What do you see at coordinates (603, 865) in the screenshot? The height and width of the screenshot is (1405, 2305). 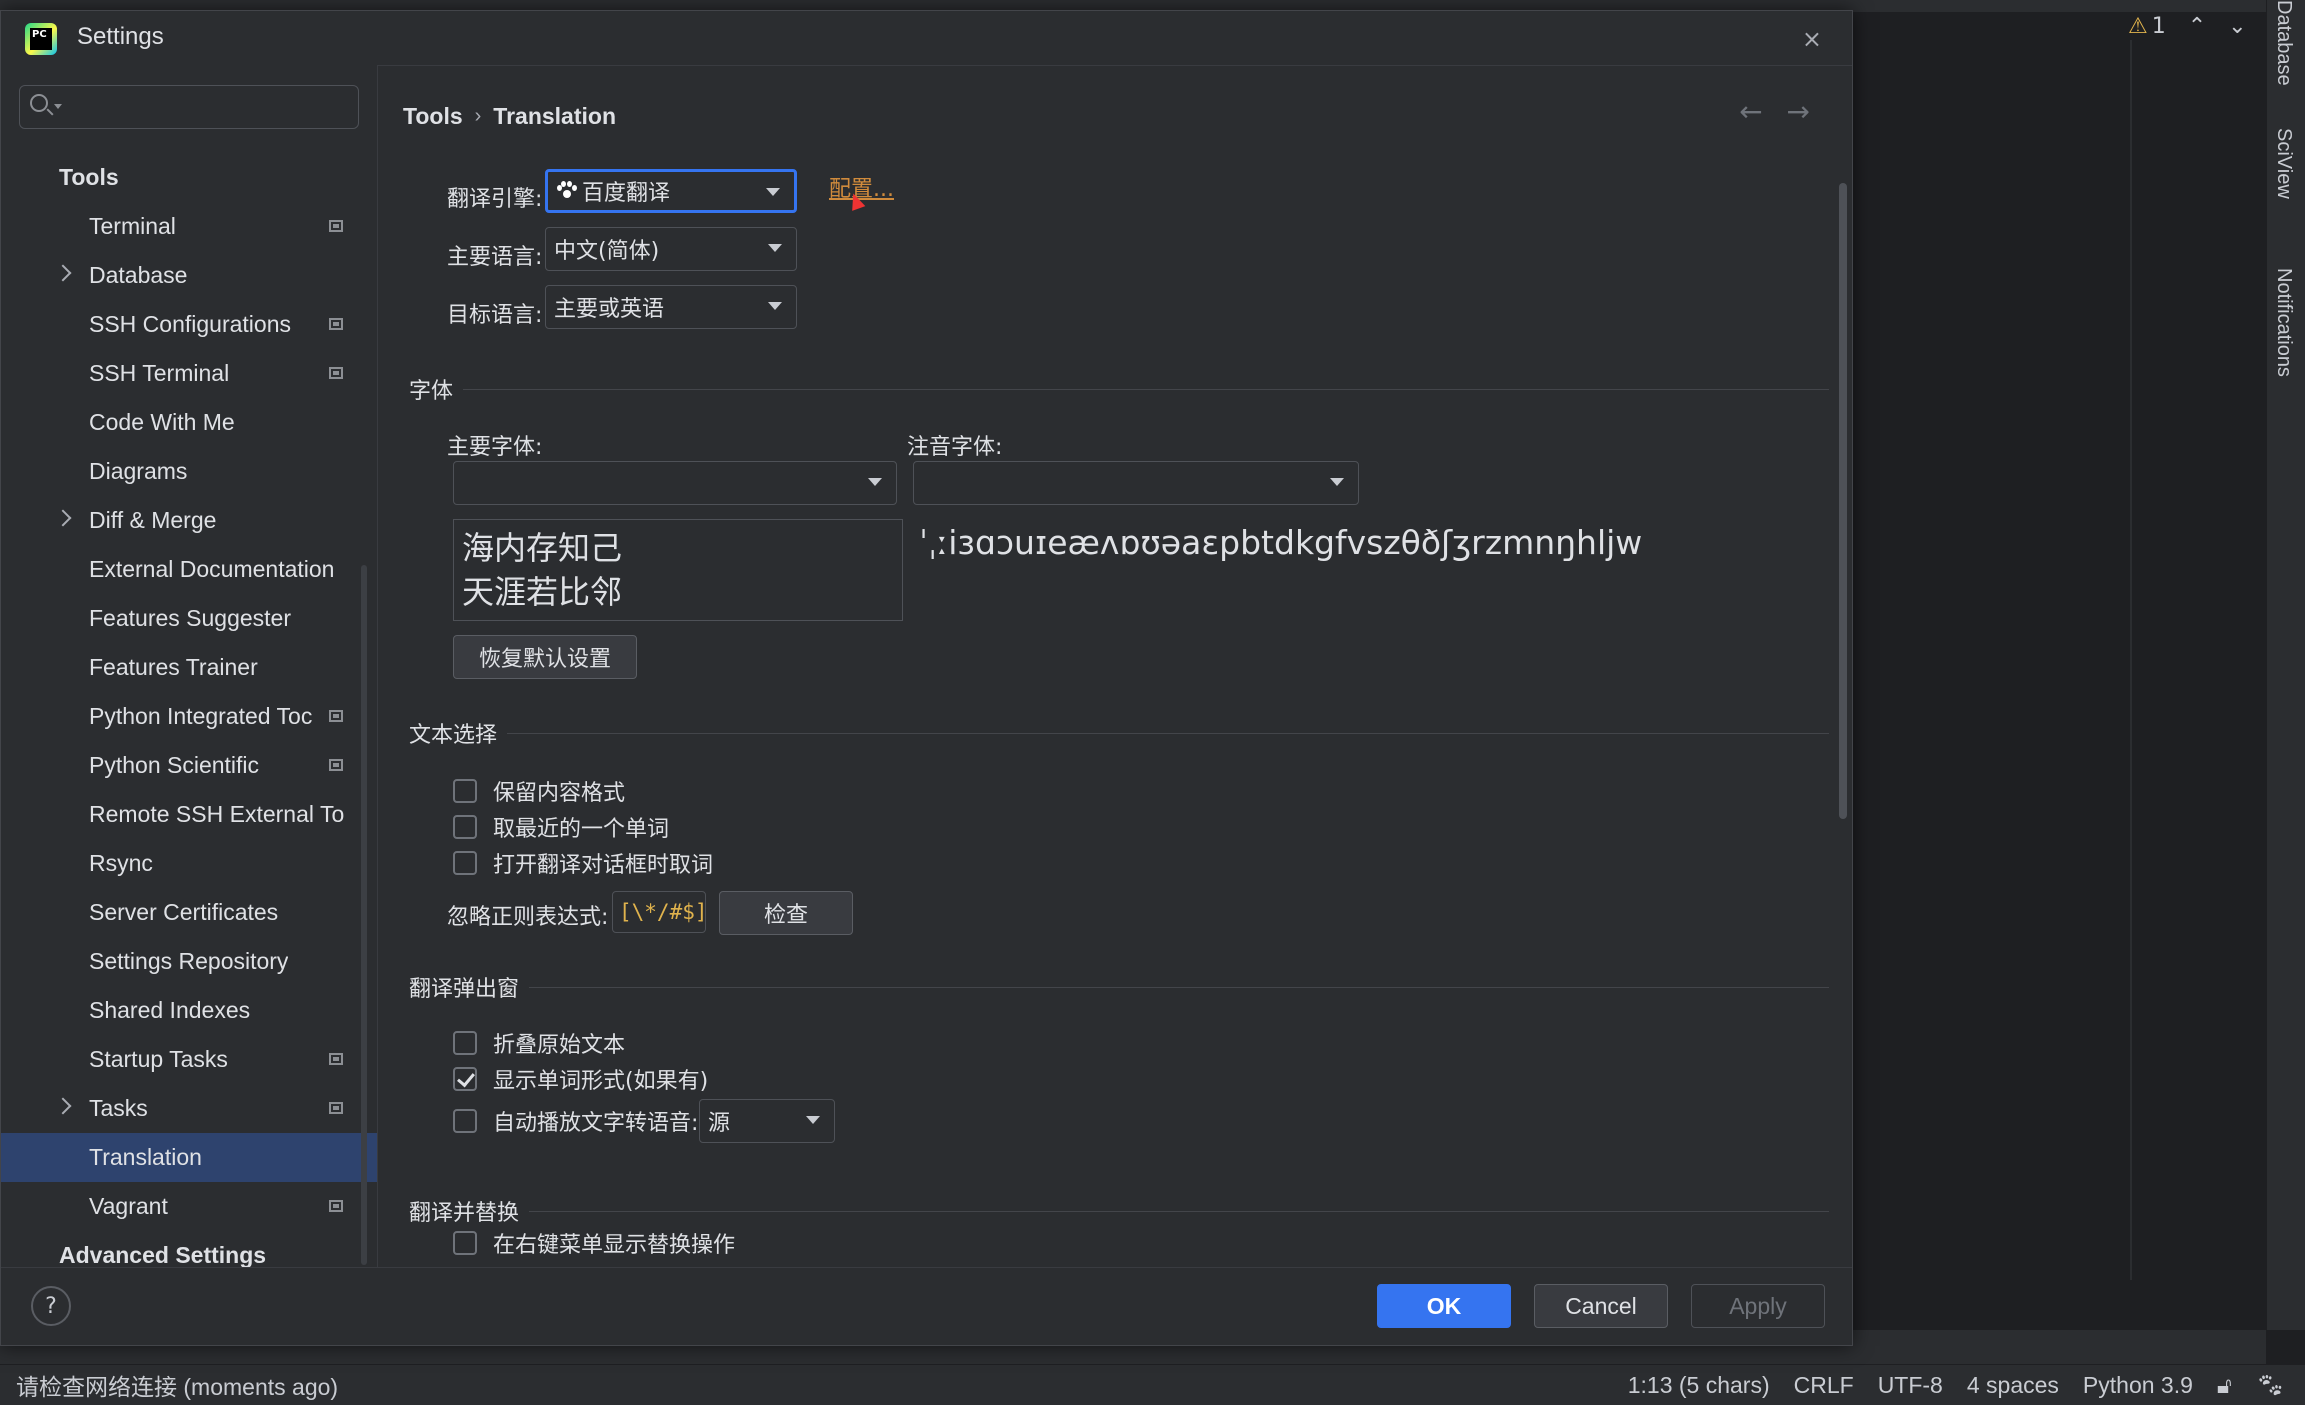 I see `checkbox-label: 打开翻译对话框时取词` at bounding box center [603, 865].